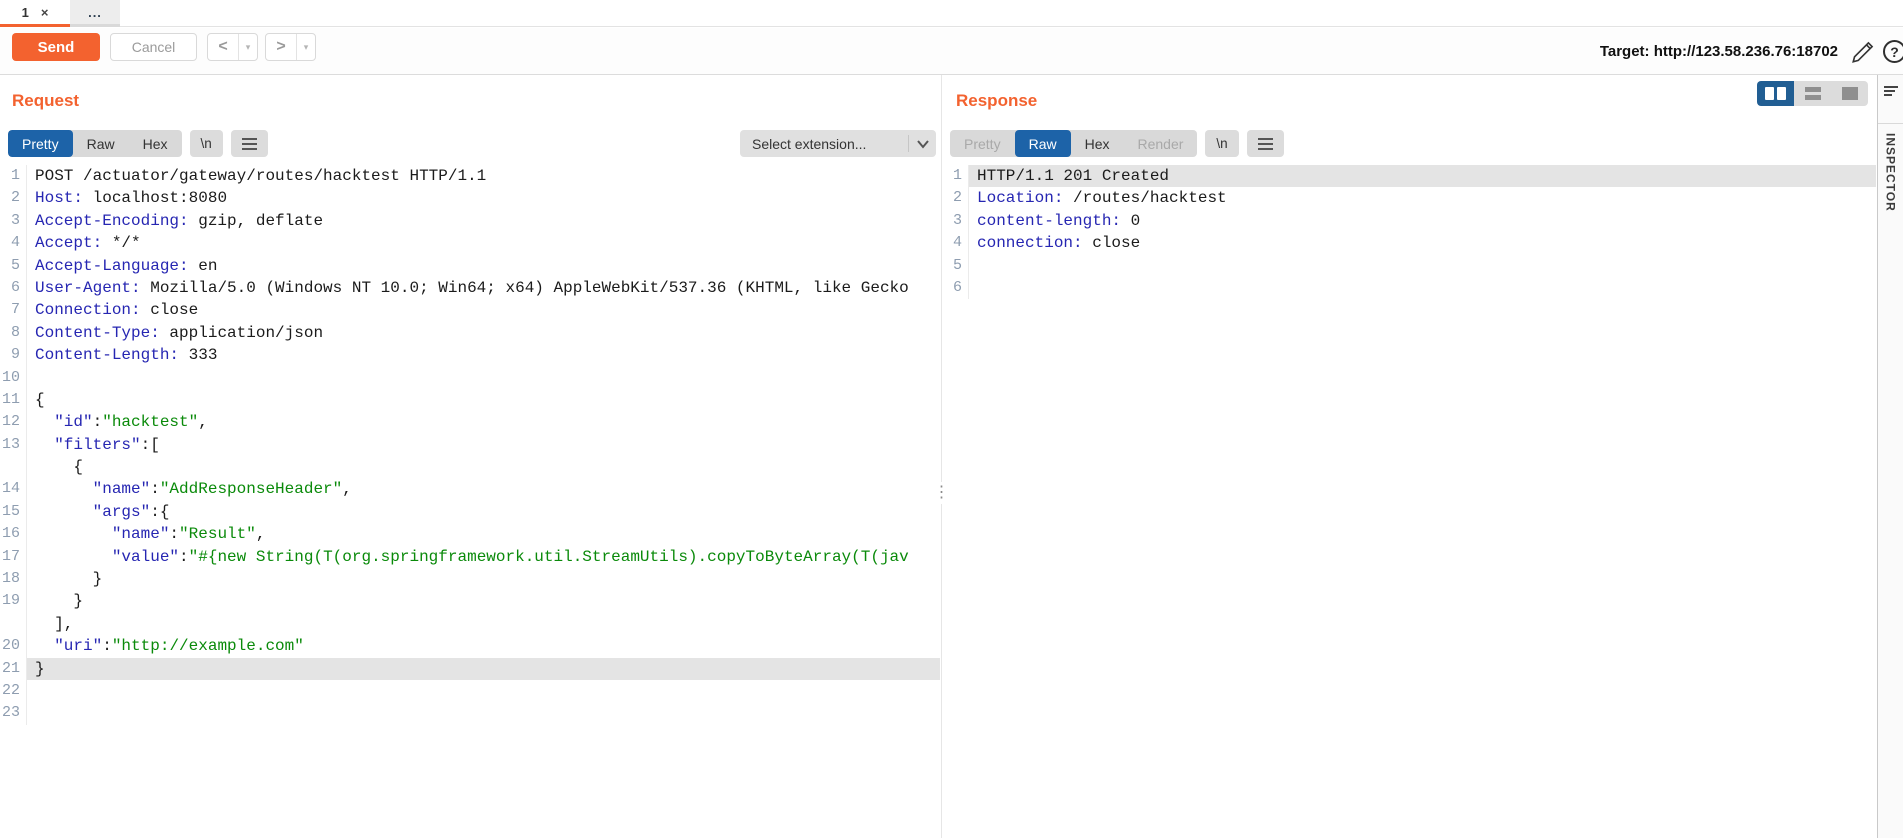 This screenshot has width=1903, height=838. I want to click on layout-toggle-group, so click(1812, 93).